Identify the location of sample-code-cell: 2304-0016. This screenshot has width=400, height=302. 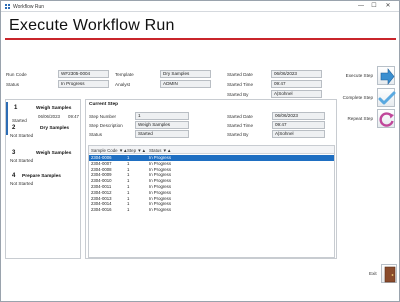
(101, 210).